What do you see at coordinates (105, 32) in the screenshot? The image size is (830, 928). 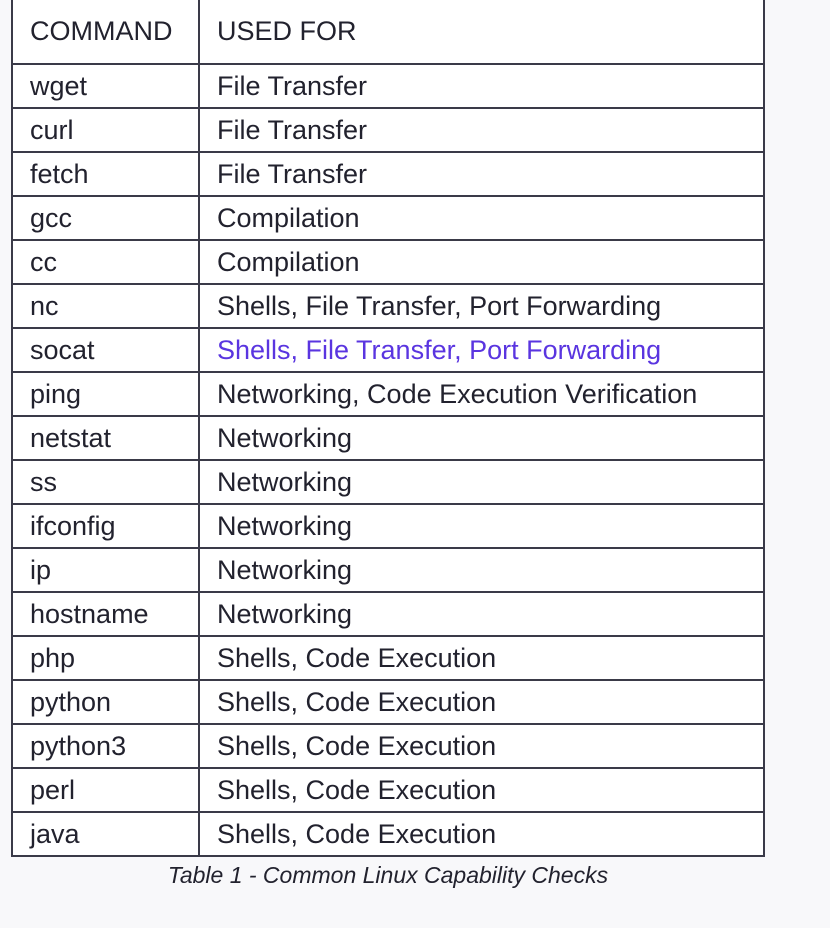 I see `column-header-command: COMMAND` at bounding box center [105, 32].